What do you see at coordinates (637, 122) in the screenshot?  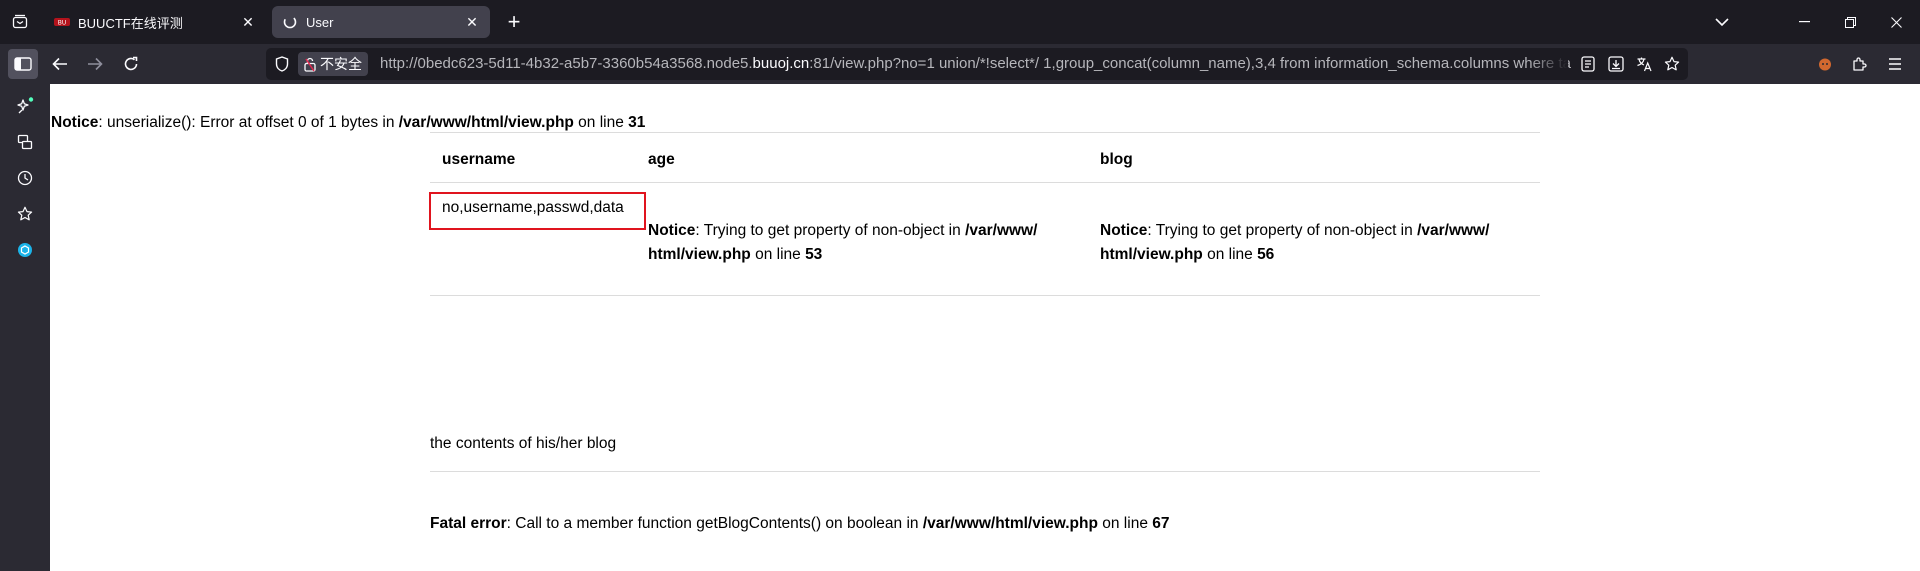 I see `notice-line: 31` at bounding box center [637, 122].